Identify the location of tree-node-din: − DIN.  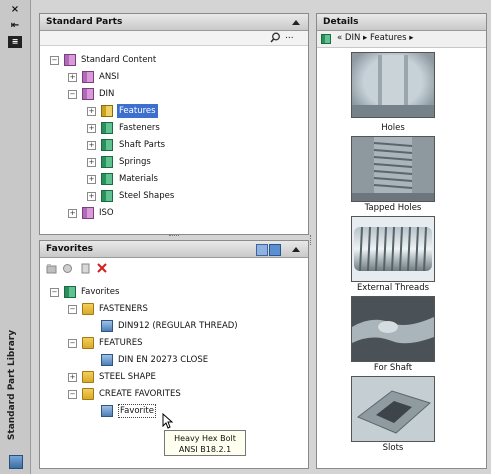
(158, 94).